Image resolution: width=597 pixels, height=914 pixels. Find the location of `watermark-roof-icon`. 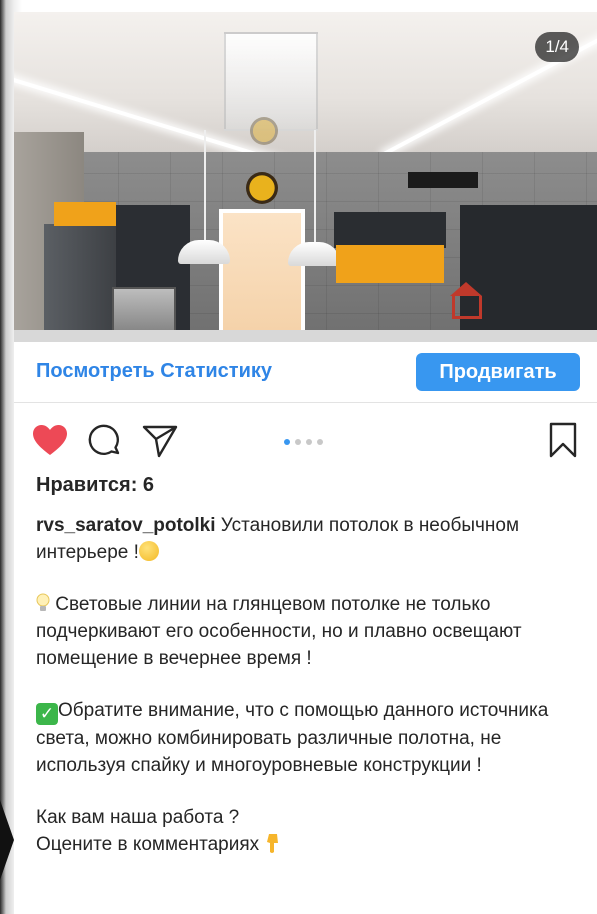

watermark-roof-icon is located at coordinates (466, 289).